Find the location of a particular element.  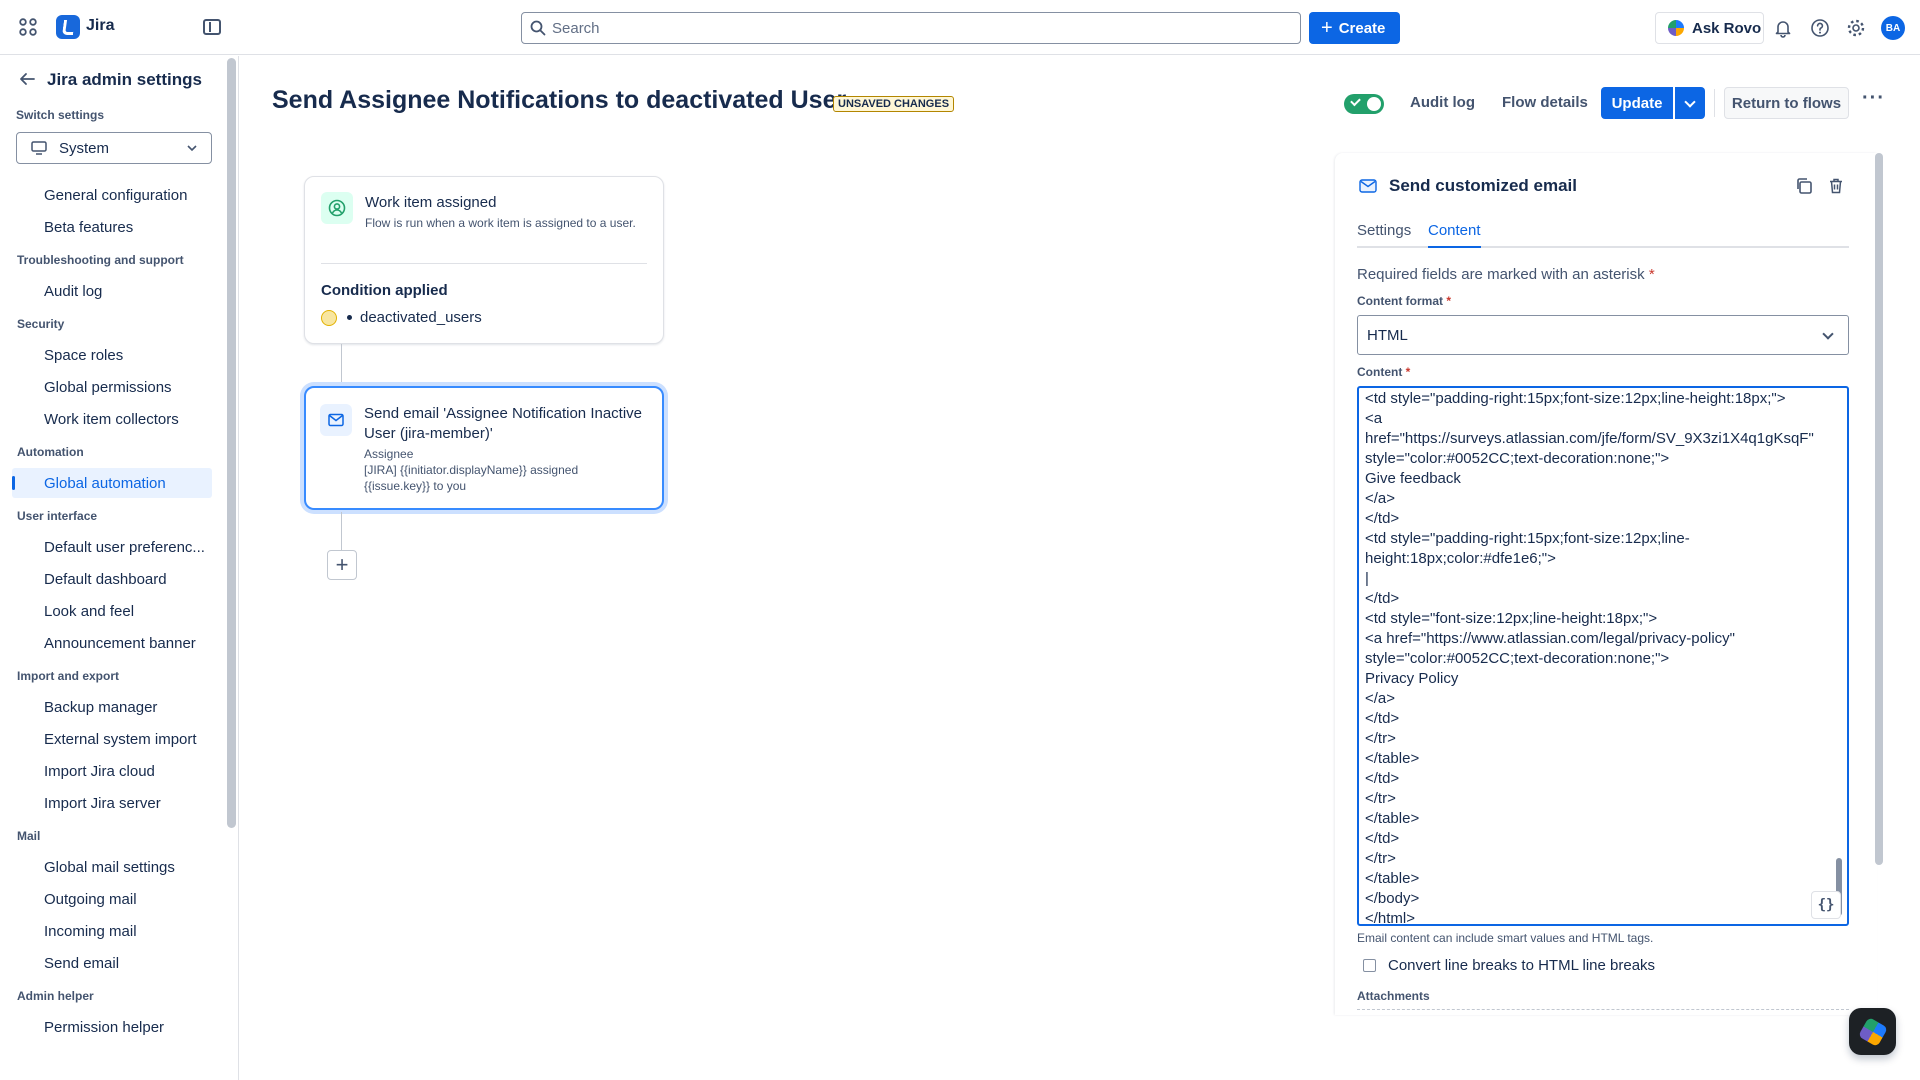

sidebar-item-beta-features: Beta features is located at coordinates (112, 227).